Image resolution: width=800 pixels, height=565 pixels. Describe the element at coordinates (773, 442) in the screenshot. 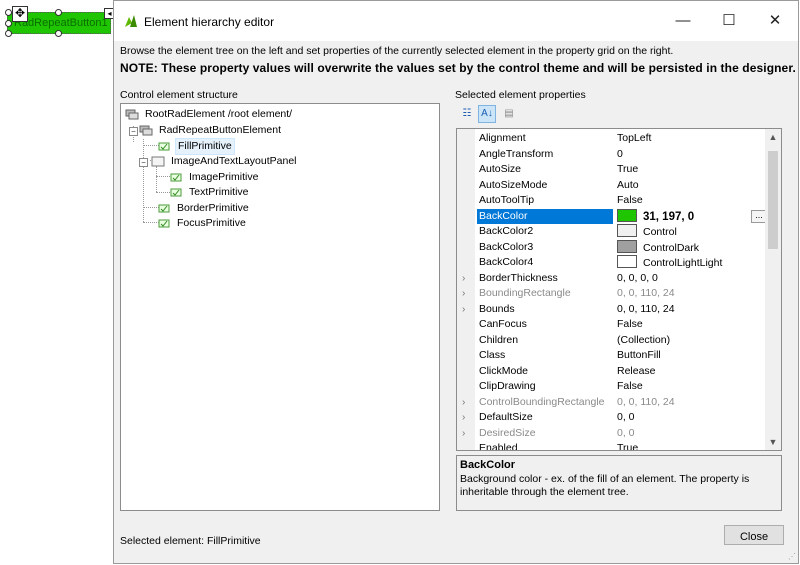

I see `scroll-down-icon: ▼` at that location.